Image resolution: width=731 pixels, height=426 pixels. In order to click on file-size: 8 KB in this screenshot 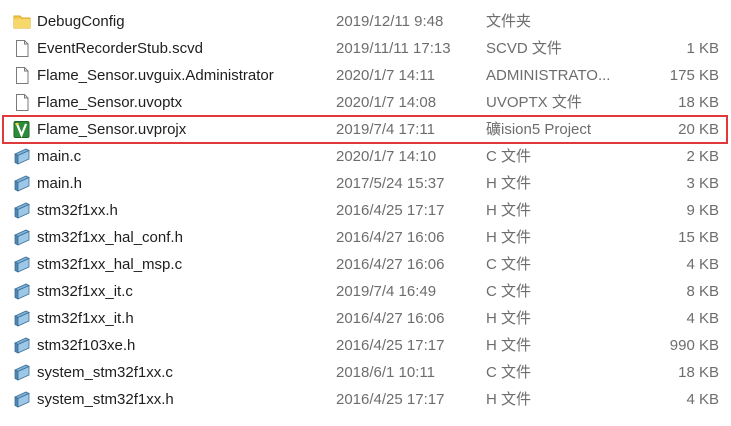, I will do `click(702, 291)`.